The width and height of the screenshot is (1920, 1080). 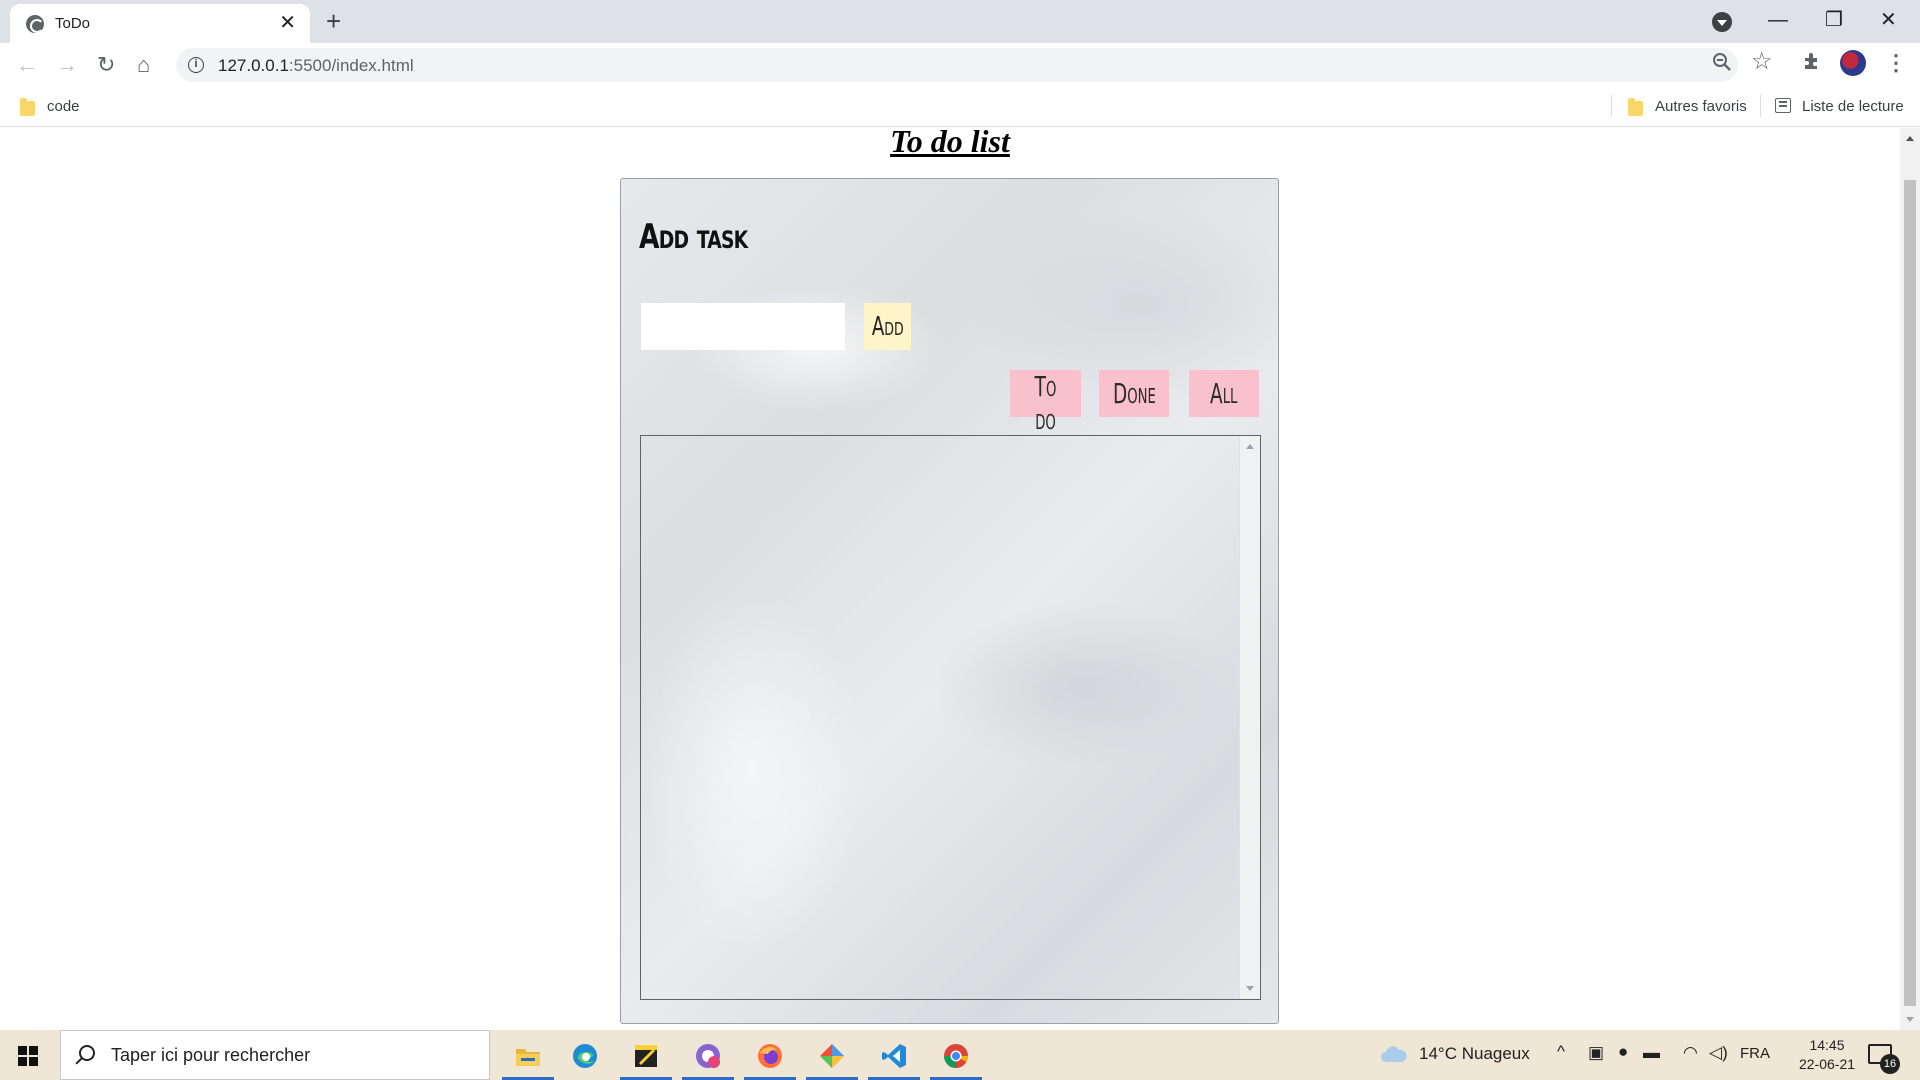 What do you see at coordinates (1778, 20) in the screenshot?
I see `minimize-button: —` at bounding box center [1778, 20].